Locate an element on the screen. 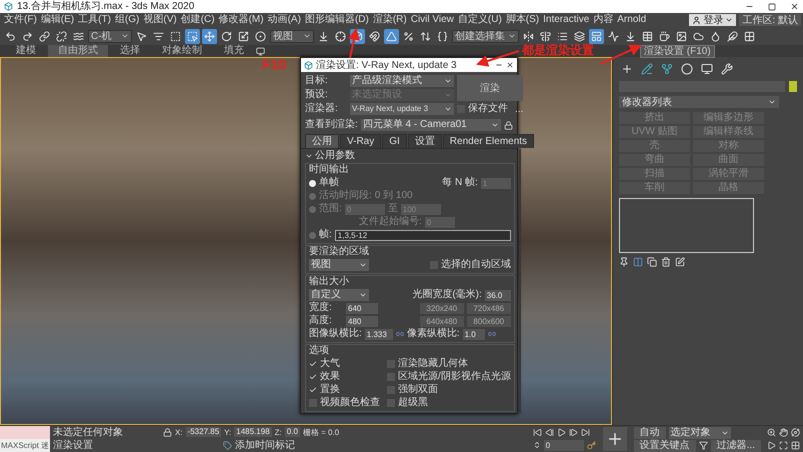  menu-item: 文件(F) is located at coordinates (20, 20).